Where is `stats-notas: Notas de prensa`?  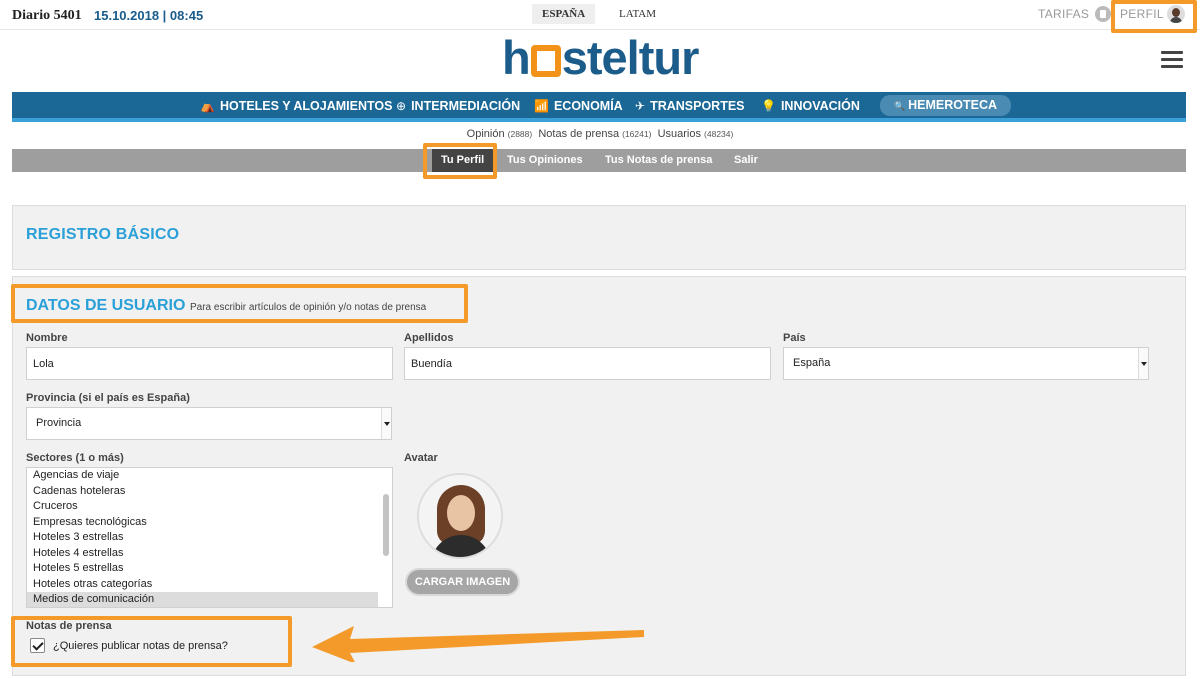
stats-notas: Notas de prensa is located at coordinates (578, 134).